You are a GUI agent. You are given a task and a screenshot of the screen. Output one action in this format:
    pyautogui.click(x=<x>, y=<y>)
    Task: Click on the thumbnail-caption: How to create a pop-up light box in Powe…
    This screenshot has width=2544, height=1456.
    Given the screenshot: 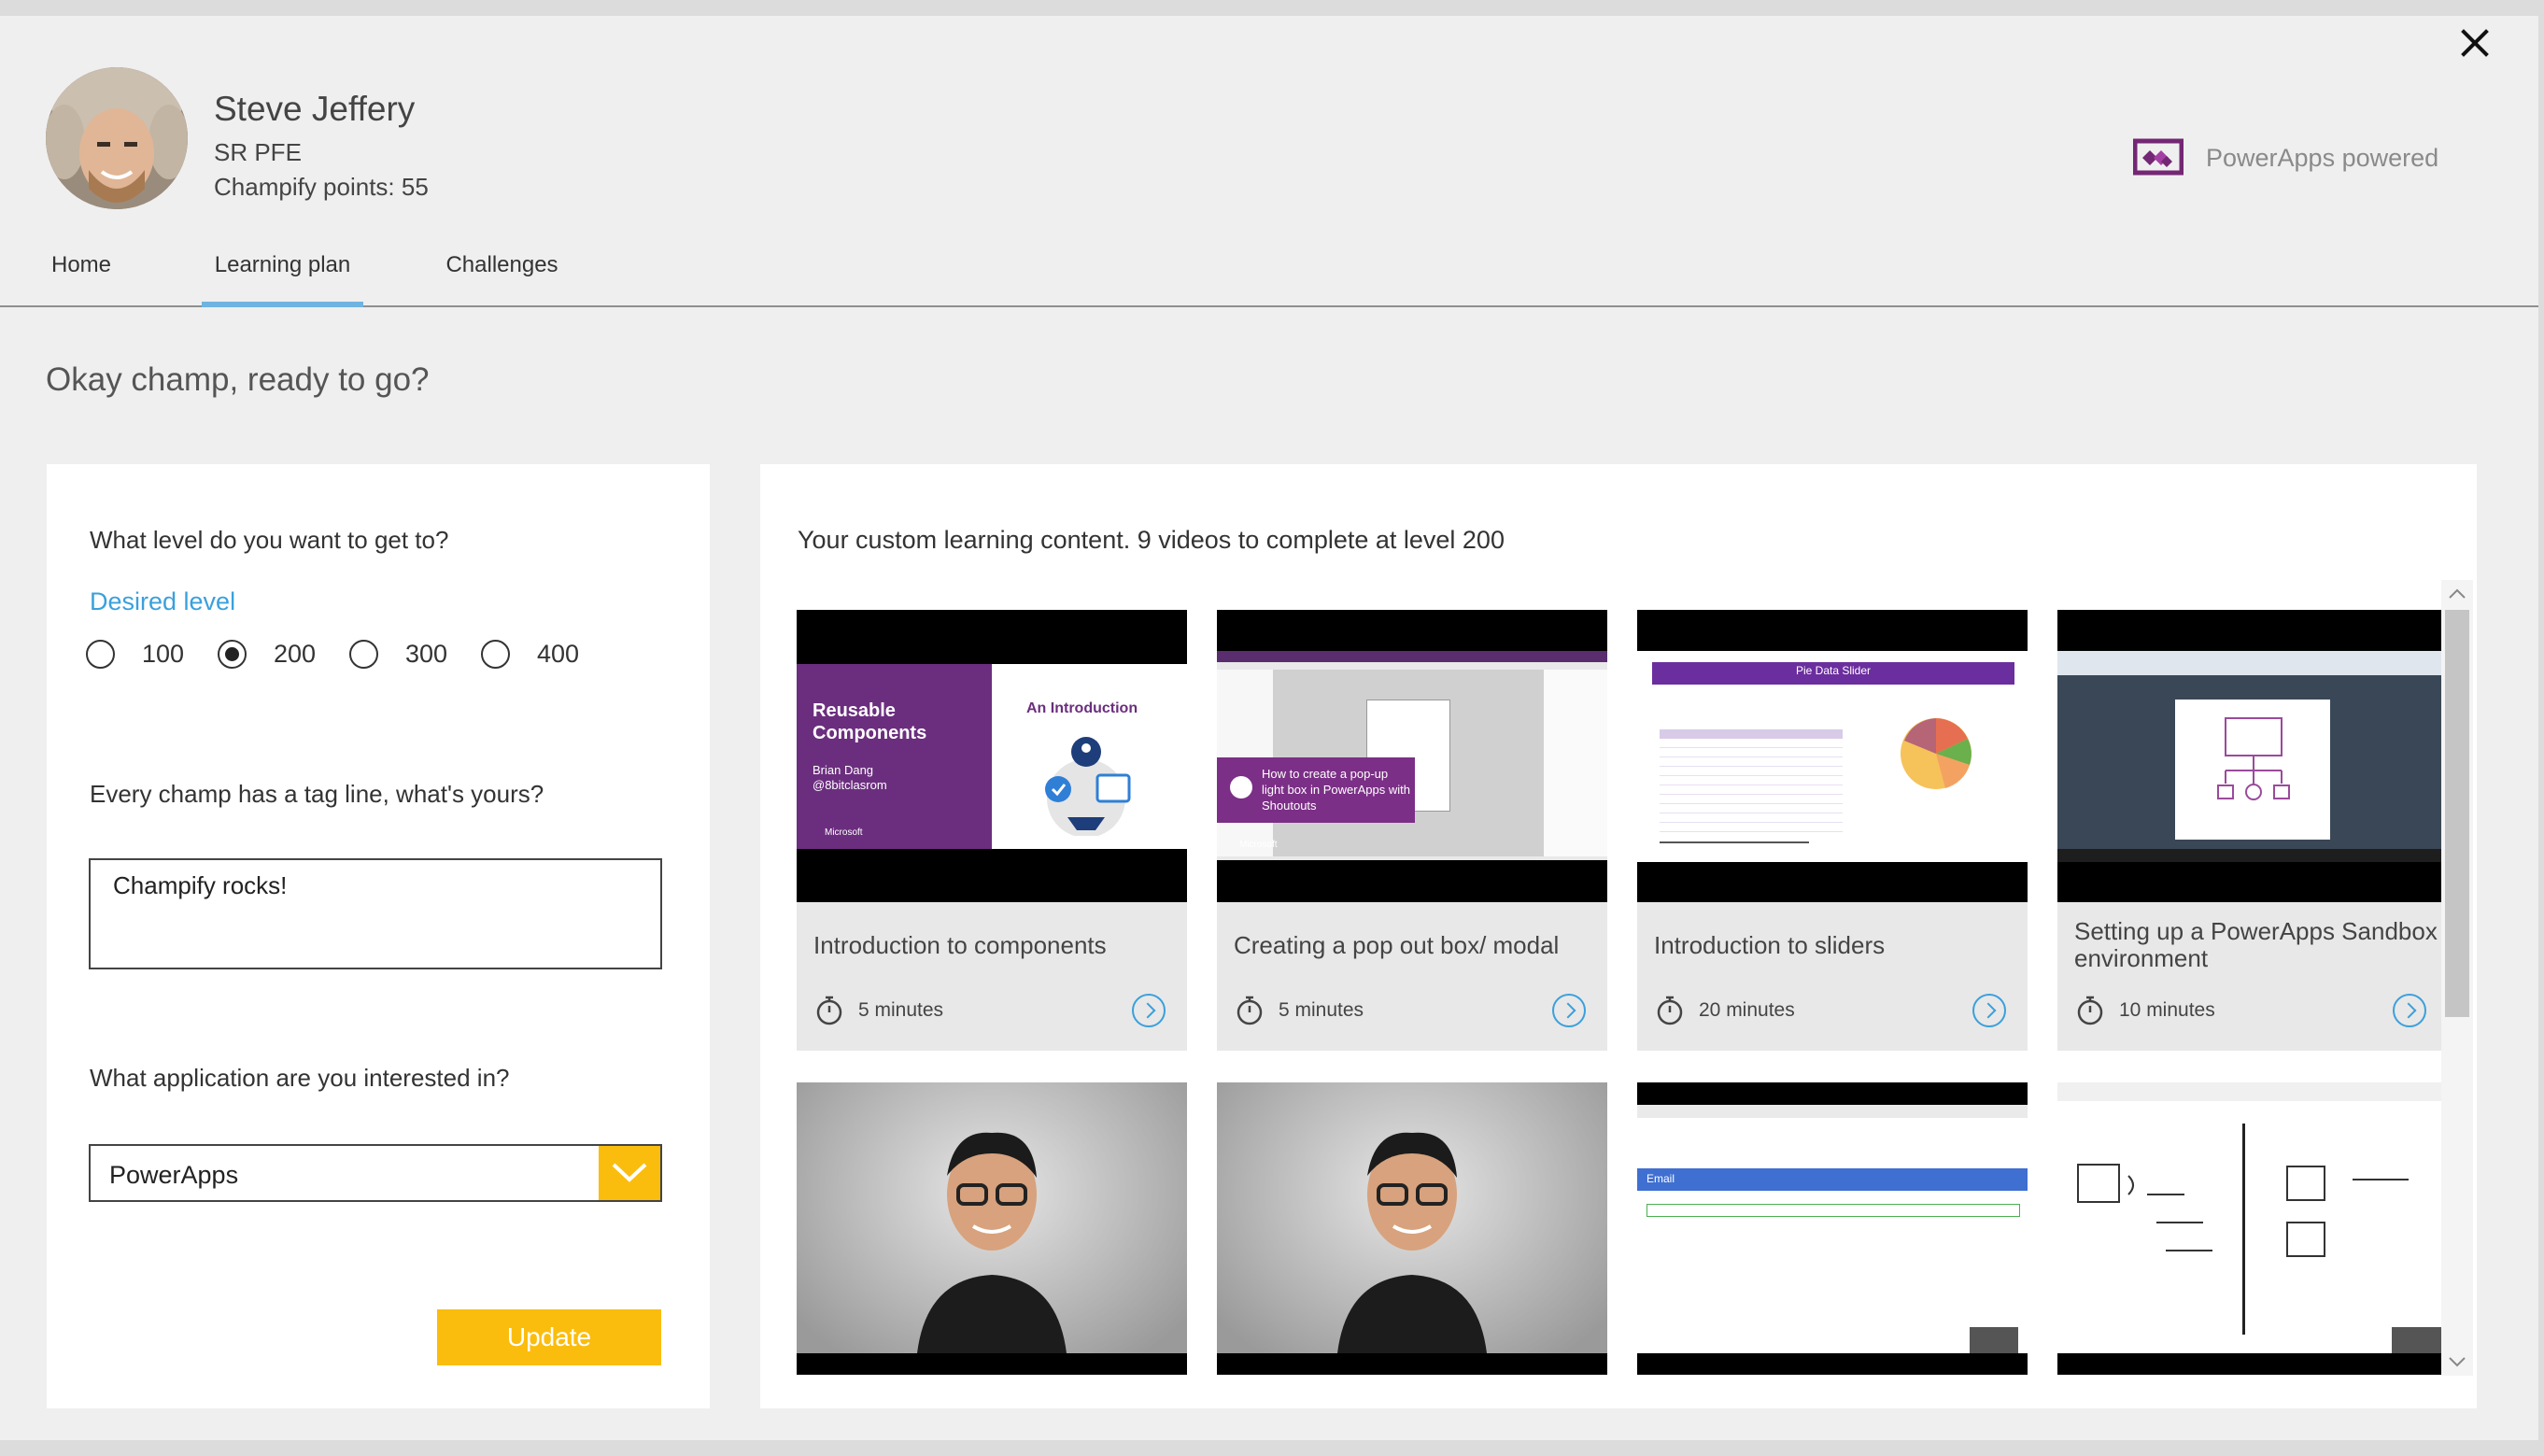 What is the action you would take?
    pyautogui.click(x=1336, y=790)
    